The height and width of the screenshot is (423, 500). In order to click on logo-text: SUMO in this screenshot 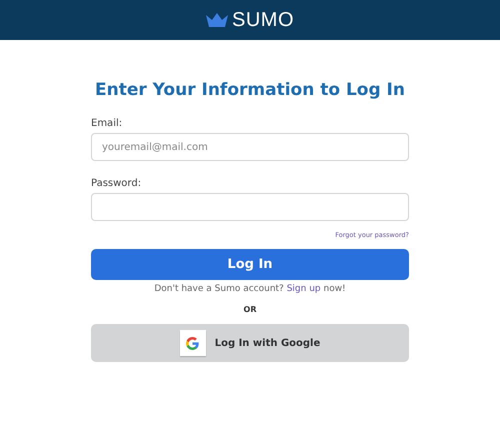, I will do `click(263, 20)`.